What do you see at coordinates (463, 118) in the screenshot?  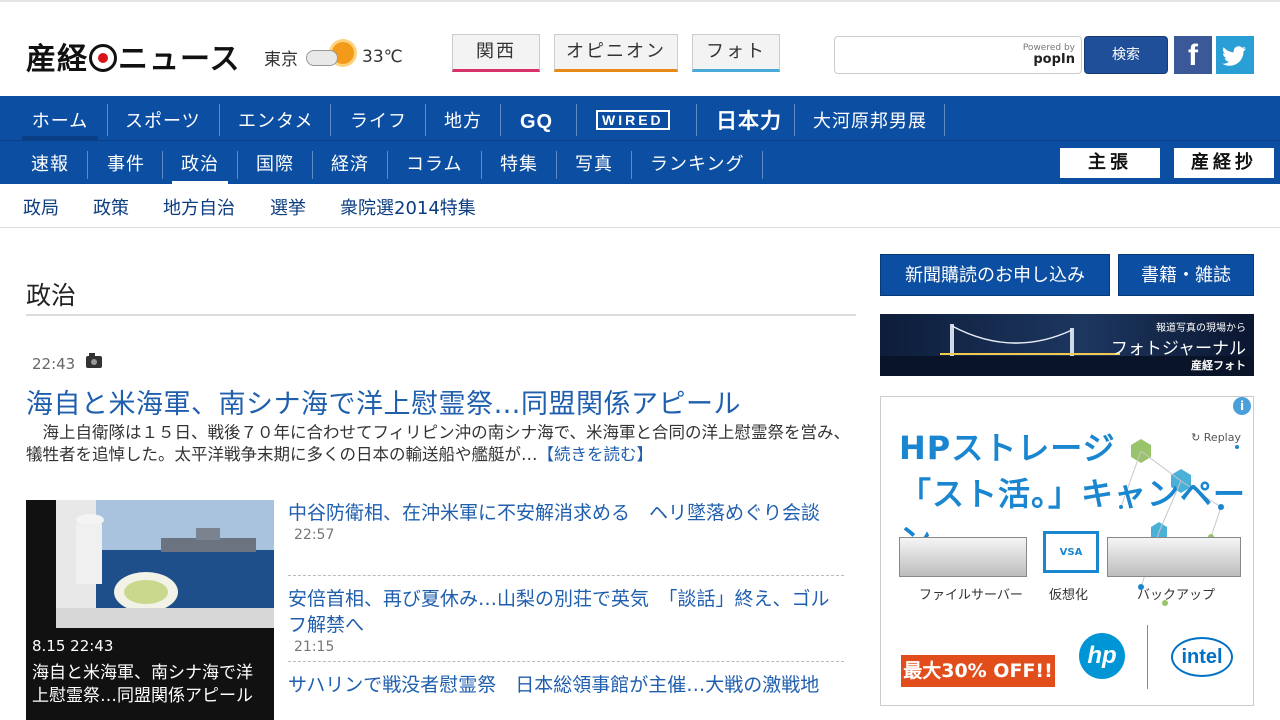 I see `nav-chihou: 地方` at bounding box center [463, 118].